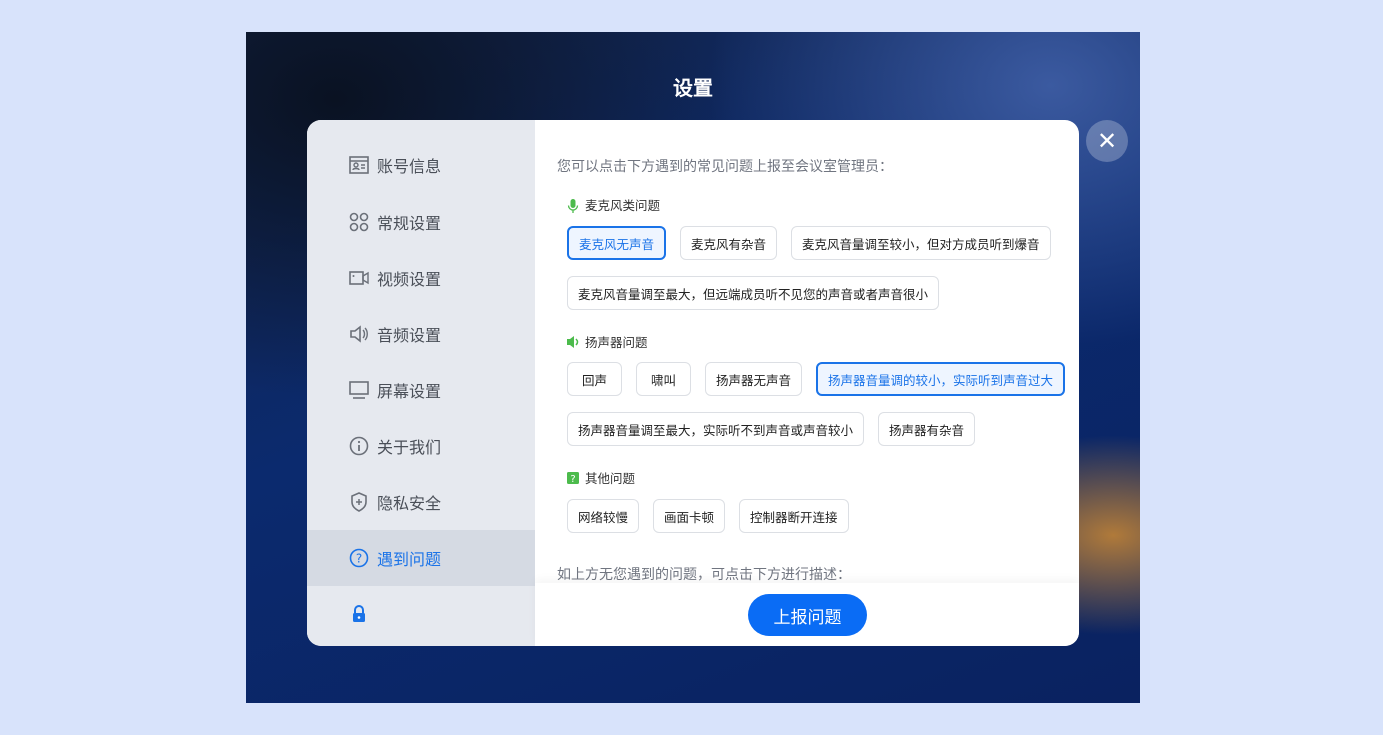 The width and height of the screenshot is (1383, 735). What do you see at coordinates (359, 614) in the screenshot?
I see `lock-icon` at bounding box center [359, 614].